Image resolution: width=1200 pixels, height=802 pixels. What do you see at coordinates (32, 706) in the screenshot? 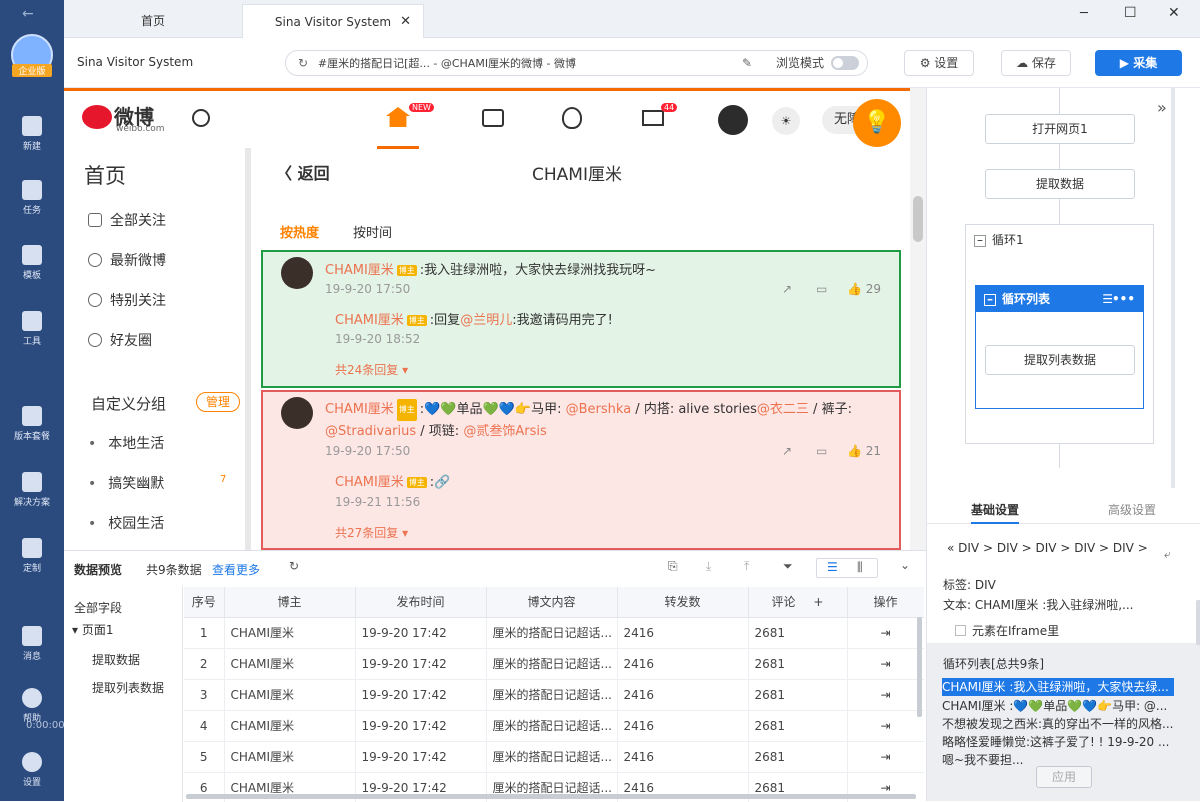
I see `nav-help: 帮助` at bounding box center [32, 706].